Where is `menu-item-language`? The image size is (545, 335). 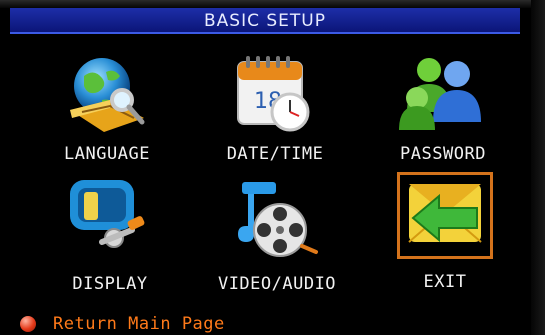 menu-item-language is located at coordinates (110, 98).